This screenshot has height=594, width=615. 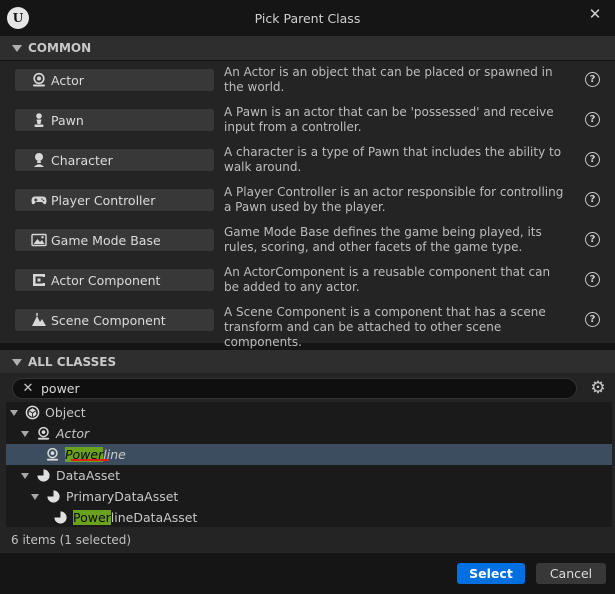 I want to click on search-match-highlight: Power, so click(x=92, y=517).